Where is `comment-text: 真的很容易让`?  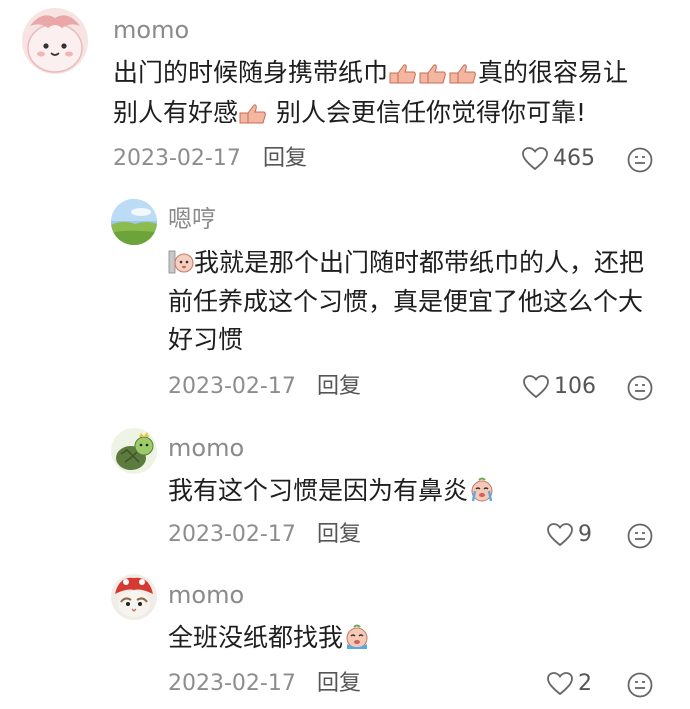
comment-text: 真的很容易让 is located at coordinates (553, 72).